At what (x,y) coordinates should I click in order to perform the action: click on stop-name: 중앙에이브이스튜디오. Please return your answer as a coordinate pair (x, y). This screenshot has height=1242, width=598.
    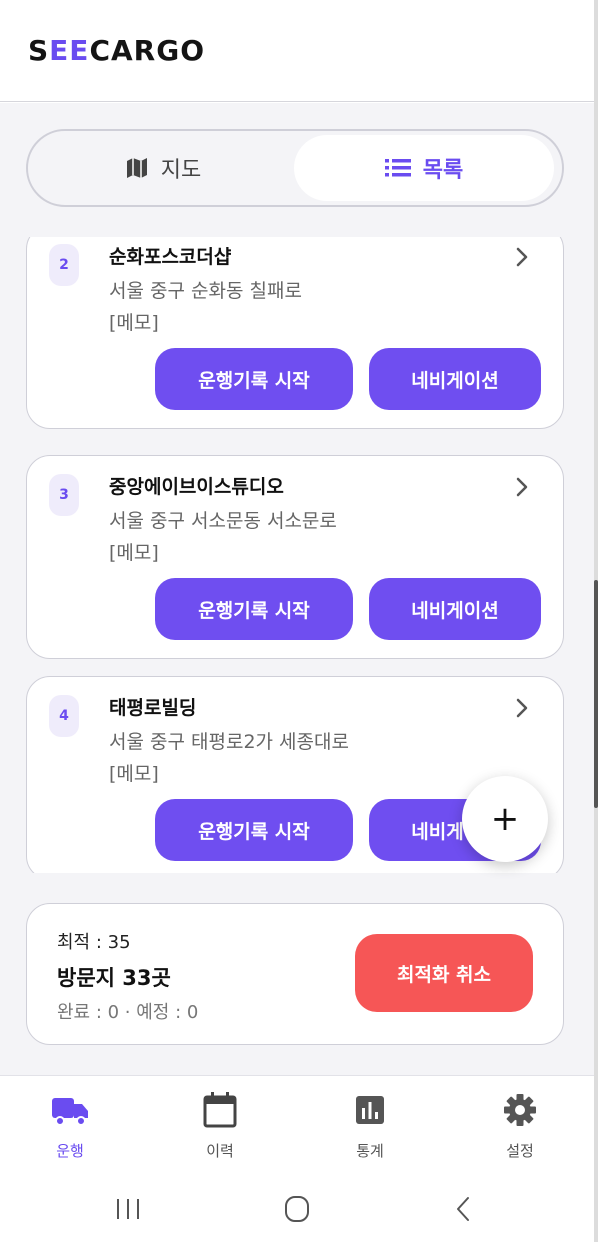
    Looking at the image, I should click on (196, 487).